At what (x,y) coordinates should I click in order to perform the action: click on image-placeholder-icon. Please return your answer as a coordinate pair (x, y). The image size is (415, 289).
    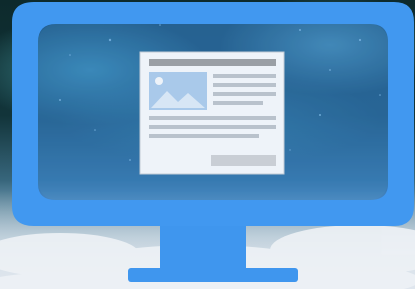
    Looking at the image, I should click on (178, 91).